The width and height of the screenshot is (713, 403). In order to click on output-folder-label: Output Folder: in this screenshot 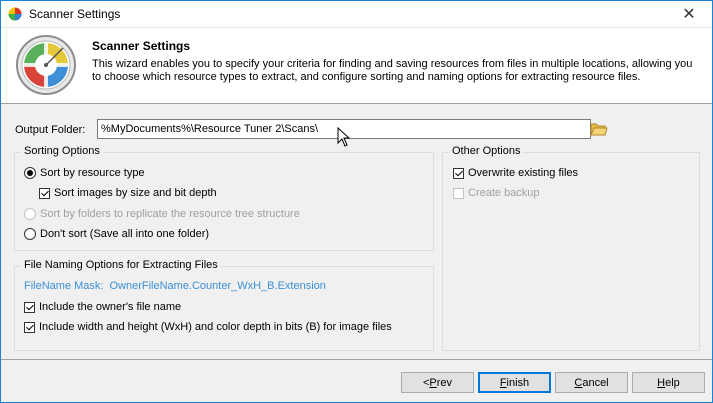, I will do `click(50, 130)`.